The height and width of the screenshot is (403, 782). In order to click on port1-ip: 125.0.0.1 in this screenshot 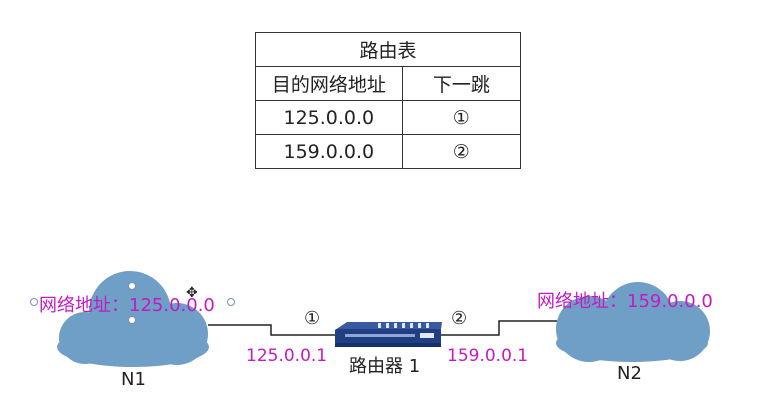, I will do `click(287, 356)`.